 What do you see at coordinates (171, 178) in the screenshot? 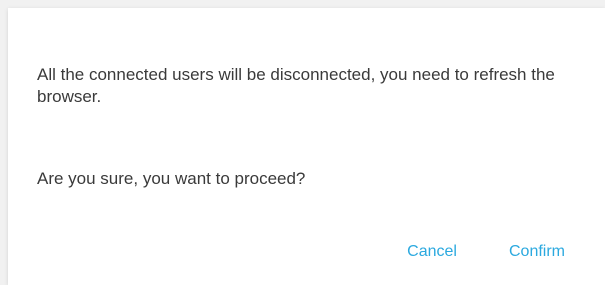
I see `dialog-question: Are you sure, you want to proceed?` at bounding box center [171, 178].